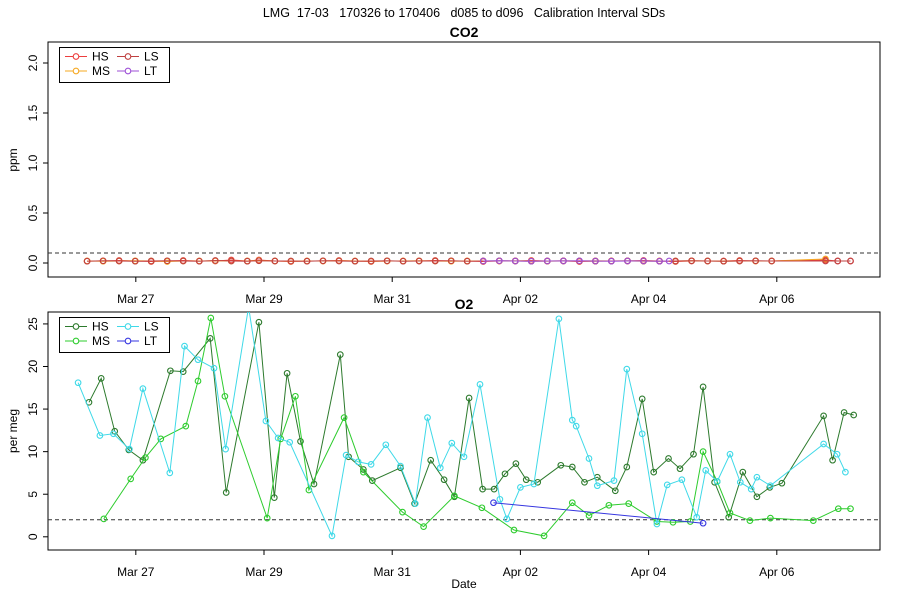 The image size is (900, 600). I want to click on o2-x-tick-label: Apr 02, so click(521, 572).